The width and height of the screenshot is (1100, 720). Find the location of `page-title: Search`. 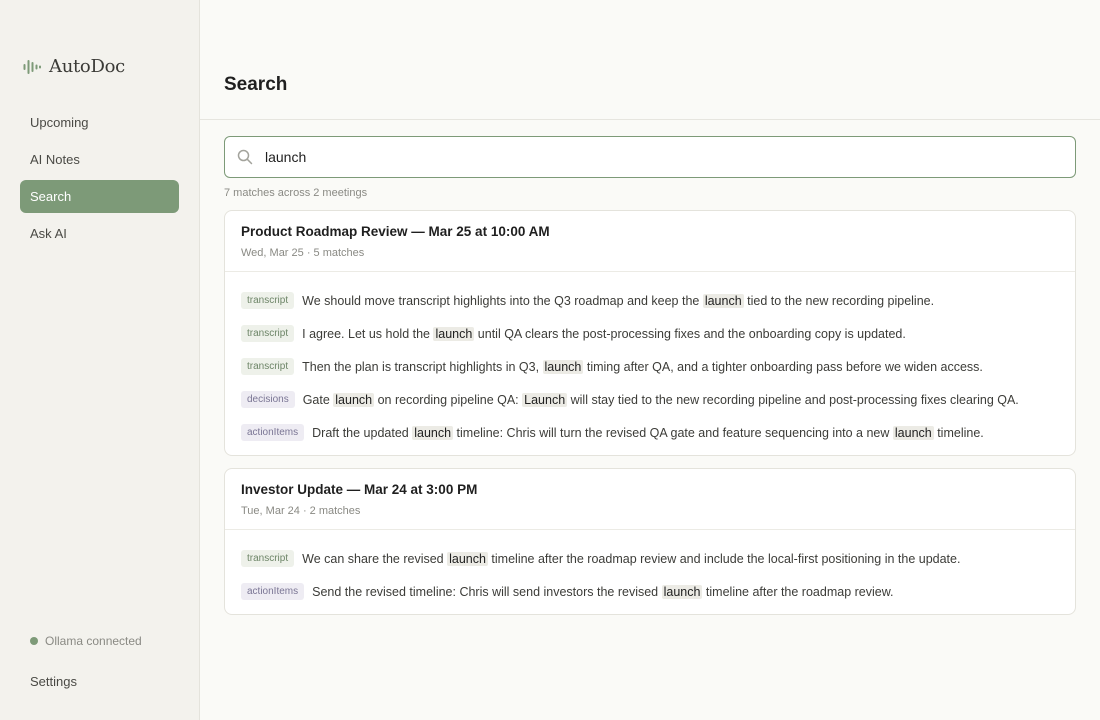

page-title: Search is located at coordinates (256, 84).